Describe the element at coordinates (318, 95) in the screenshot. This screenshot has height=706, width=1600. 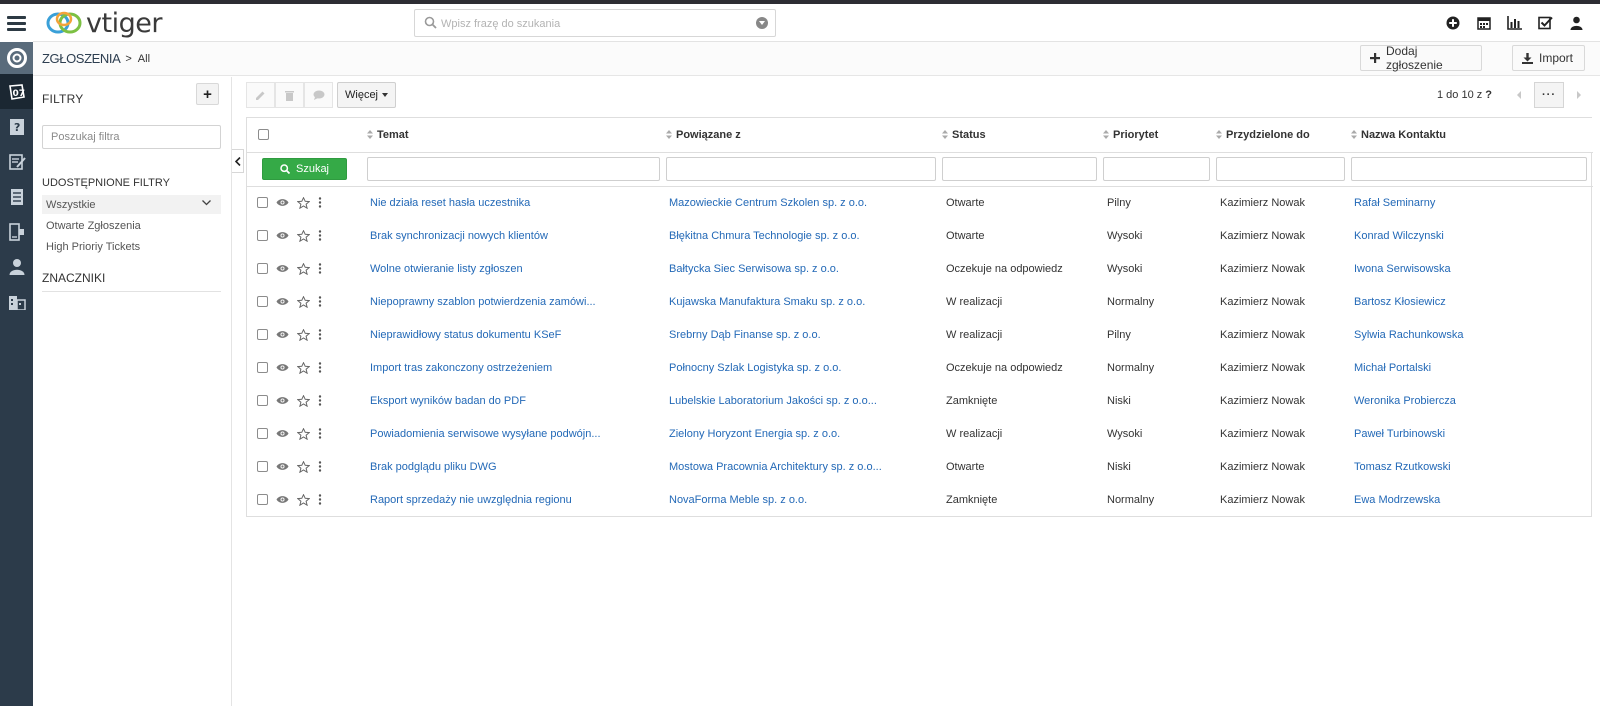
I see `comment-button` at that location.